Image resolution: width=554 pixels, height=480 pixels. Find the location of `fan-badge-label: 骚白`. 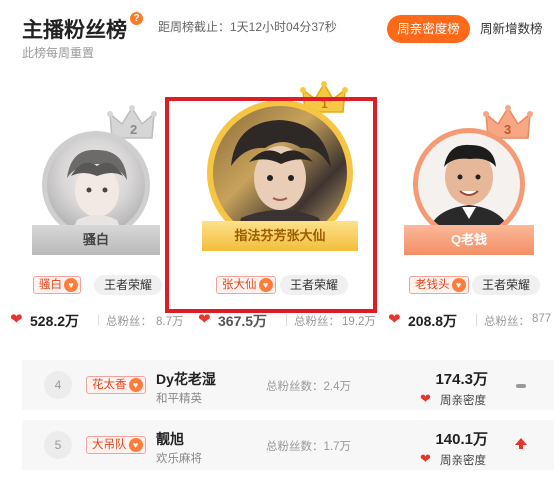

fan-badge-label: 骚白 is located at coordinates (50, 285).